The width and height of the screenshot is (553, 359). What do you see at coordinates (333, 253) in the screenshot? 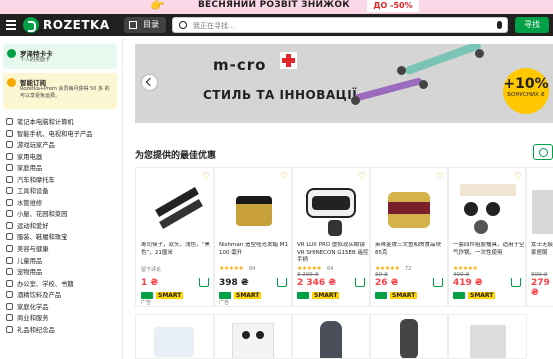
I see `product-name: VR LUX PRO 虚拟现实眼镜 VR SHINECON G15EB 遥控手柄` at bounding box center [333, 253].